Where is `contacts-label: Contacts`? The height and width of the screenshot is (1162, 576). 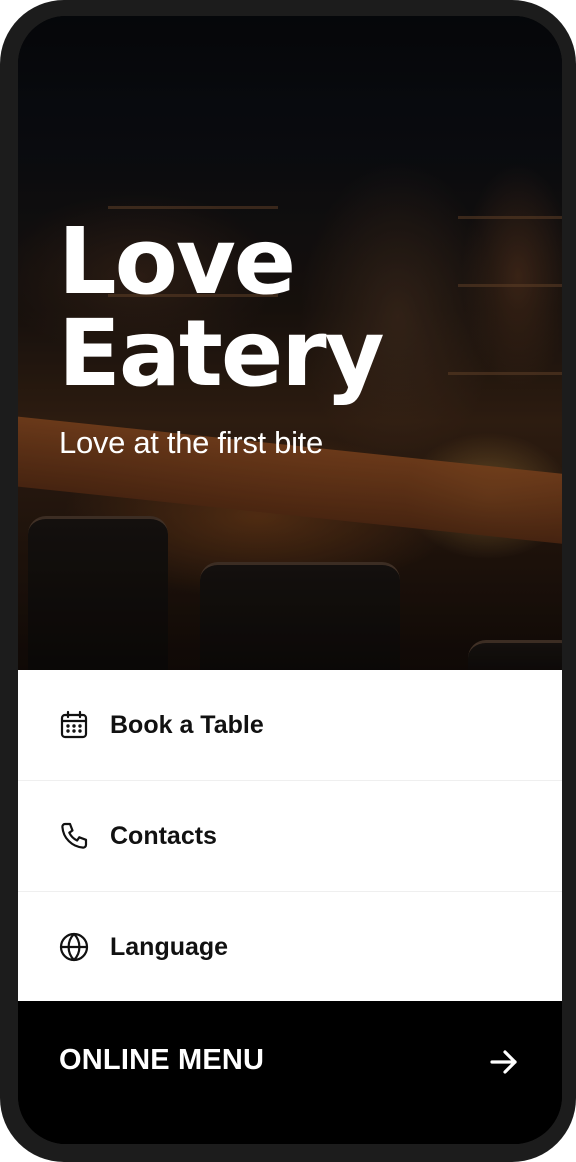
contacts-label: Contacts is located at coordinates (163, 835).